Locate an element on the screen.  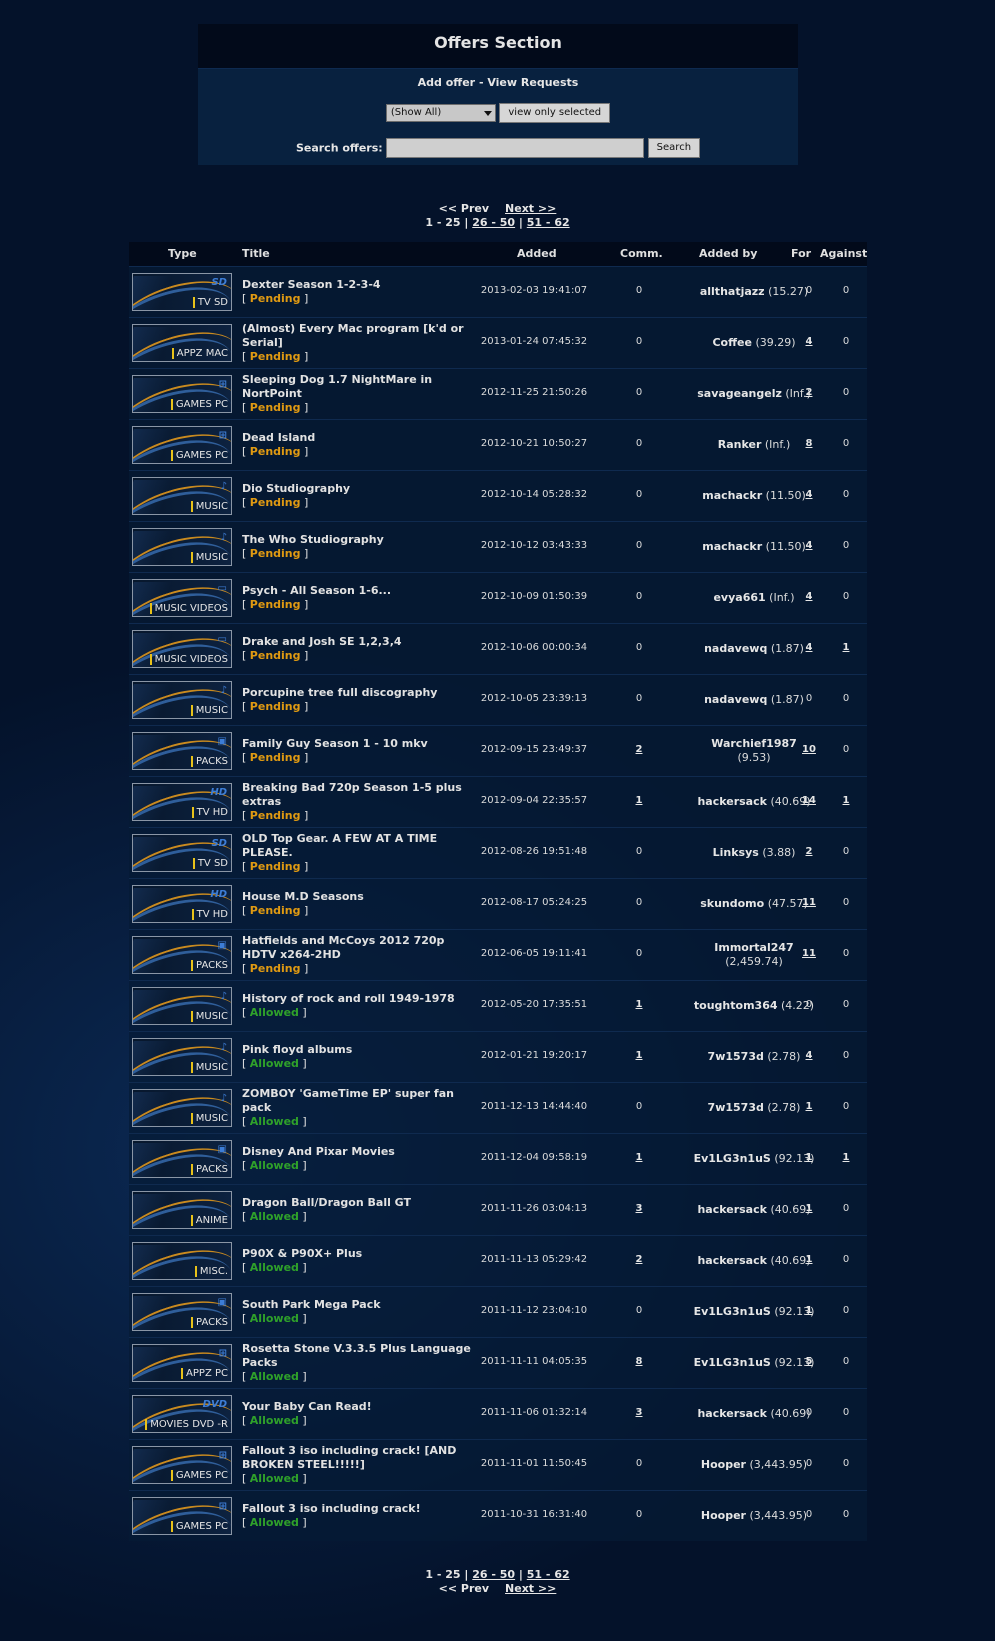
offer-title-link: Dio Studiography is located at coordinates (357, 489).